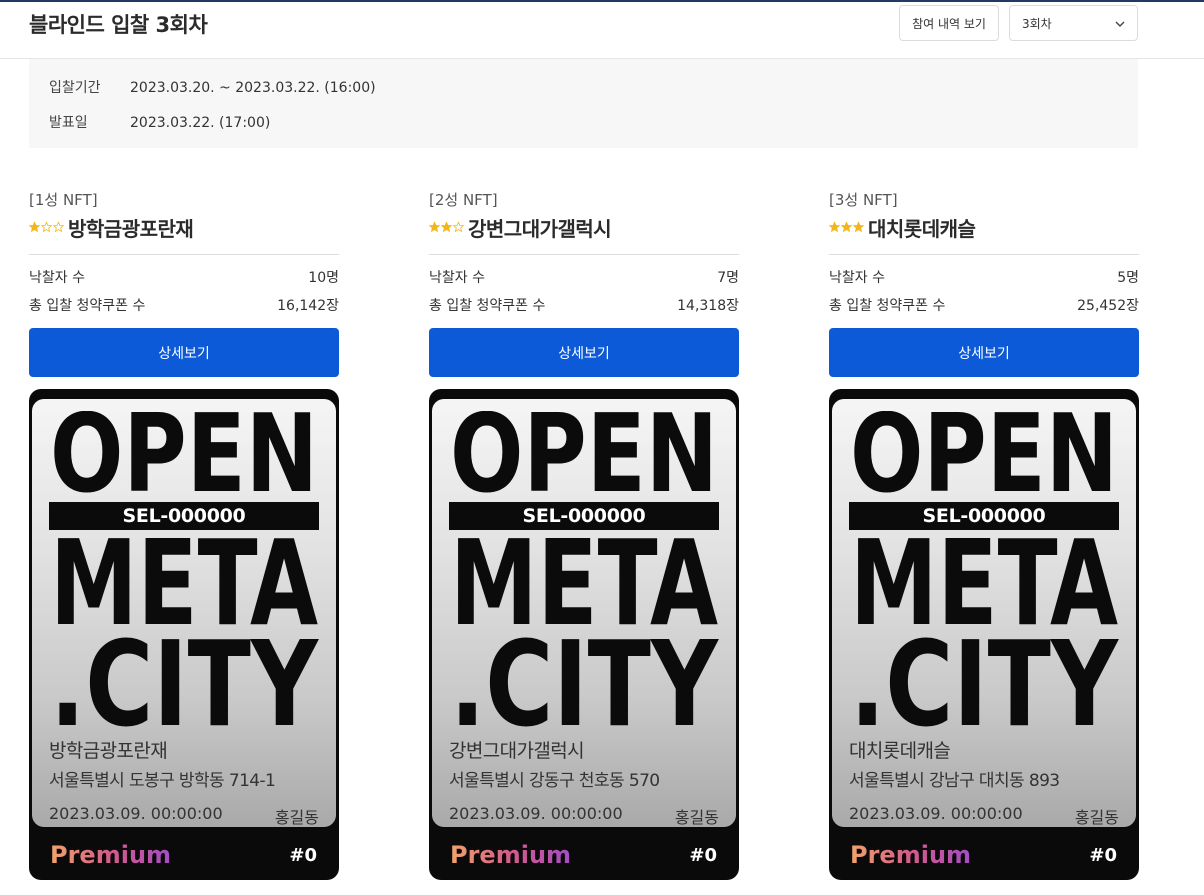 This screenshot has height=895, width=1204. I want to click on winners-value: 10명, so click(323, 278).